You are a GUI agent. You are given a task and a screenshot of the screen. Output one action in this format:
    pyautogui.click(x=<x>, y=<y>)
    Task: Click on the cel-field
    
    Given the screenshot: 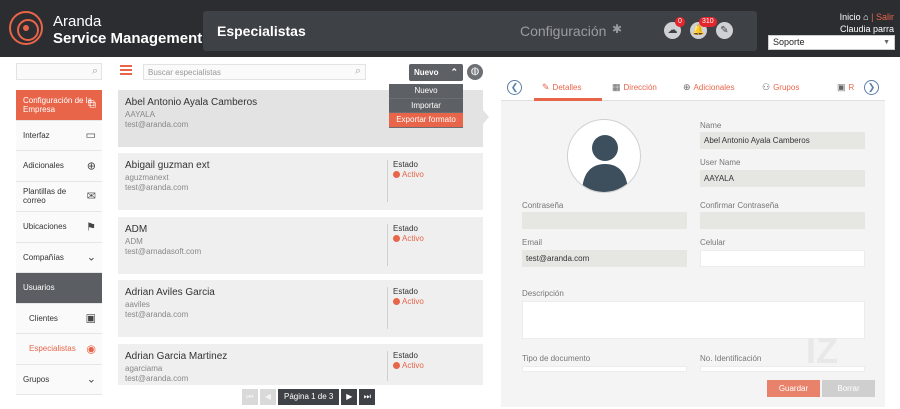 What is the action you would take?
    pyautogui.click(x=782, y=258)
    